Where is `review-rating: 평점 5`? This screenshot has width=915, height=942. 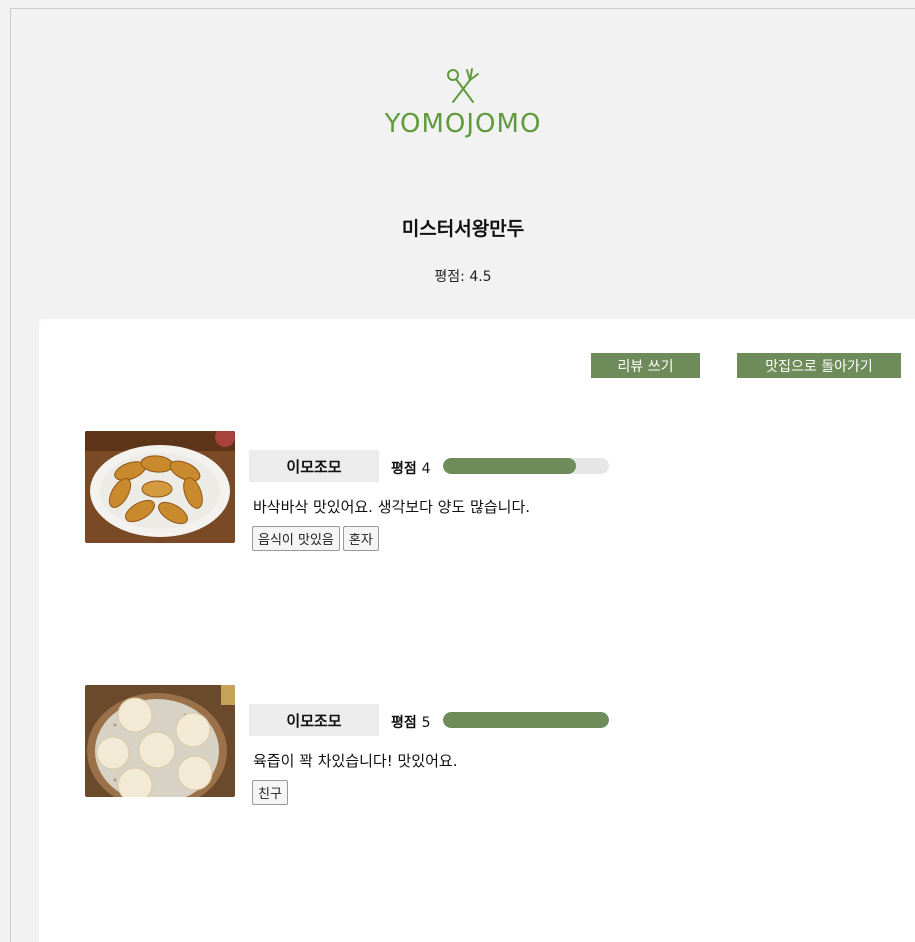
review-rating: 평점 5 is located at coordinates (411, 722).